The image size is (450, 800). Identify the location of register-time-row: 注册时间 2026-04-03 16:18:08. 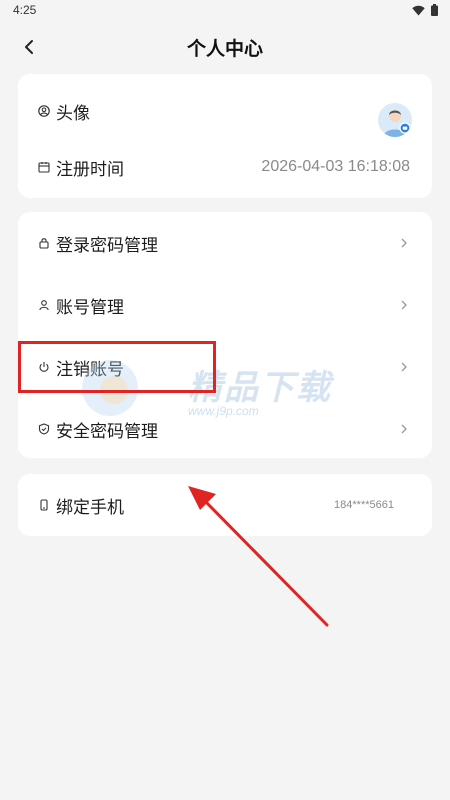
(225, 167).